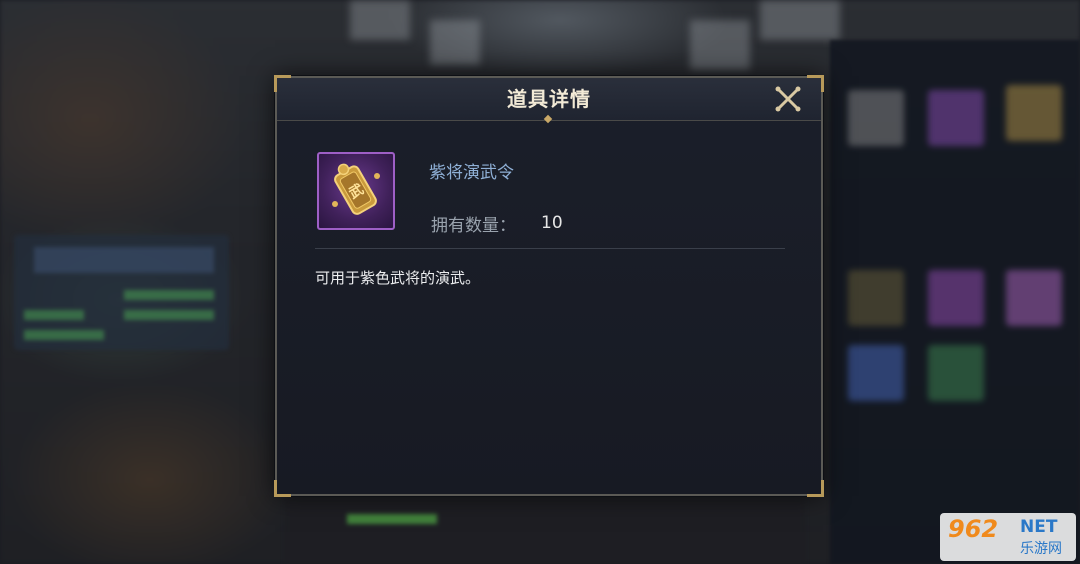 Image resolution: width=1080 pixels, height=564 pixels. I want to click on divider, so click(550, 248).